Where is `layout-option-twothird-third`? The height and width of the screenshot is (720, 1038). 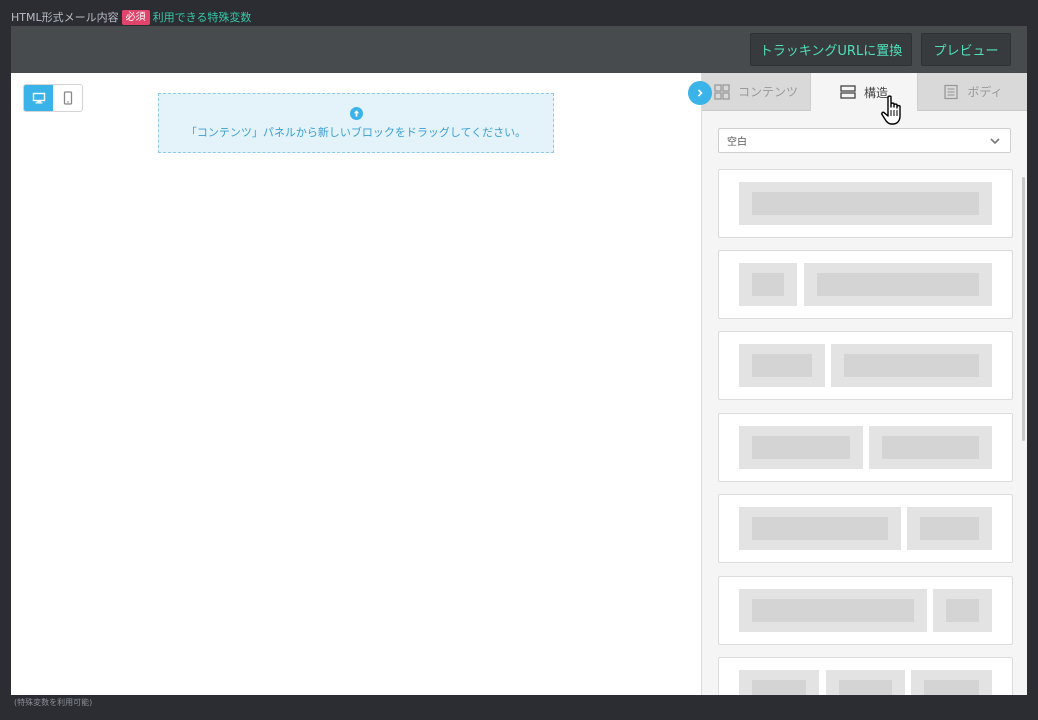
layout-option-twothird-third is located at coordinates (865, 528).